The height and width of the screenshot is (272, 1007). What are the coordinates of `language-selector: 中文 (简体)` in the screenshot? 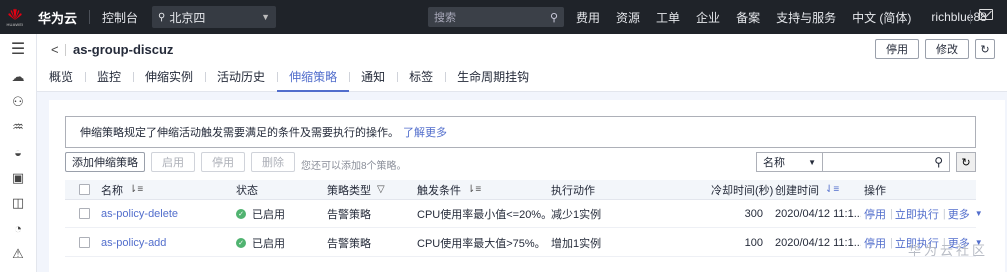 It's located at (881, 17).